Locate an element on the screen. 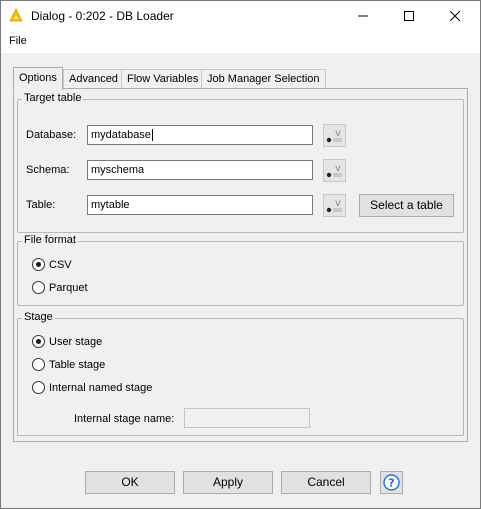 The height and width of the screenshot is (509, 481). database-flow-variable-button: v is located at coordinates (334, 135).